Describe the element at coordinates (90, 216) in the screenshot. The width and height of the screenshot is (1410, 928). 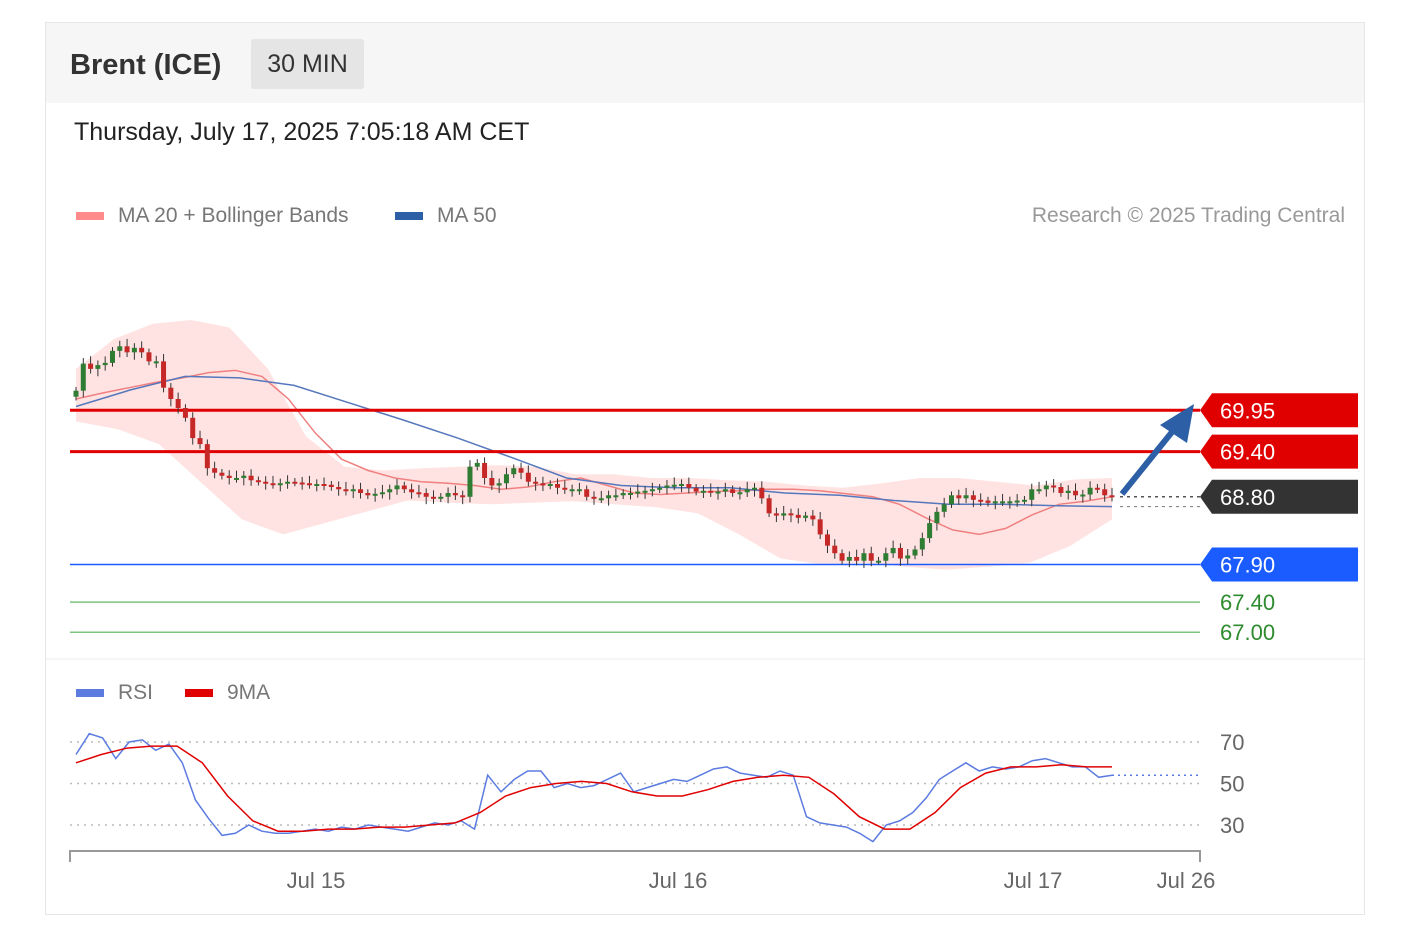
I see `ma20-legend-swatch` at that location.